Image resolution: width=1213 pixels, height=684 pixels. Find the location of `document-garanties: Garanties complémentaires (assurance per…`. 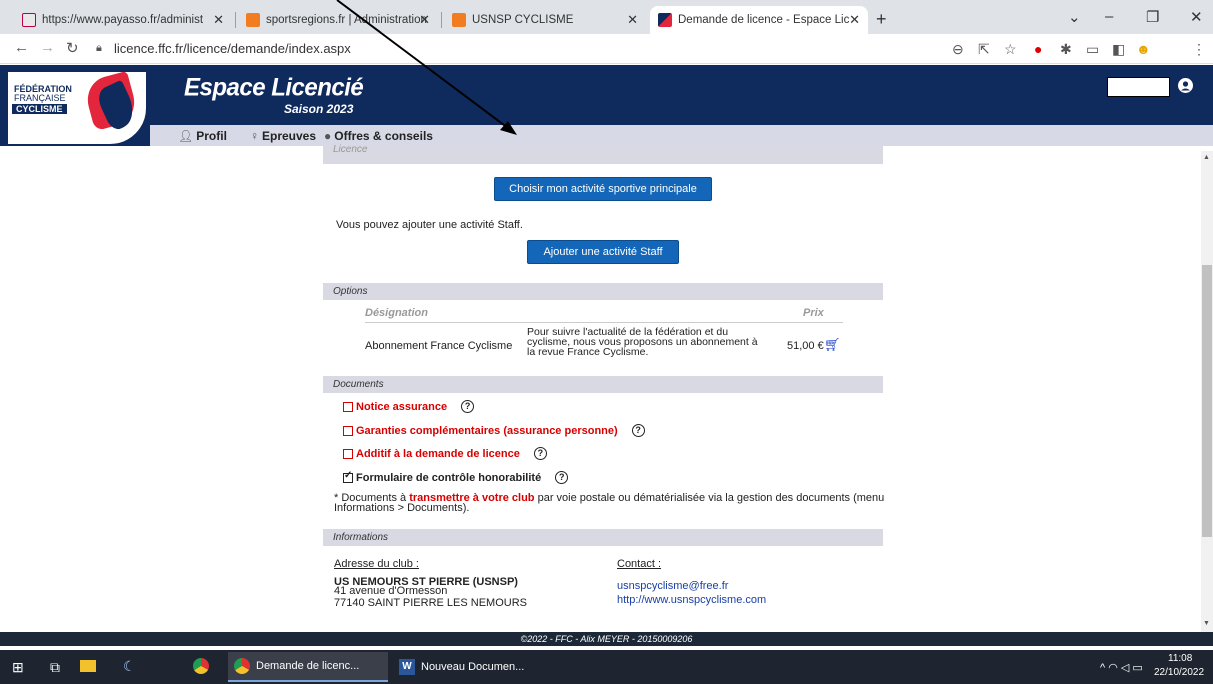

document-garanties: Garanties complémentaires (assurance per… is located at coordinates (494, 430).